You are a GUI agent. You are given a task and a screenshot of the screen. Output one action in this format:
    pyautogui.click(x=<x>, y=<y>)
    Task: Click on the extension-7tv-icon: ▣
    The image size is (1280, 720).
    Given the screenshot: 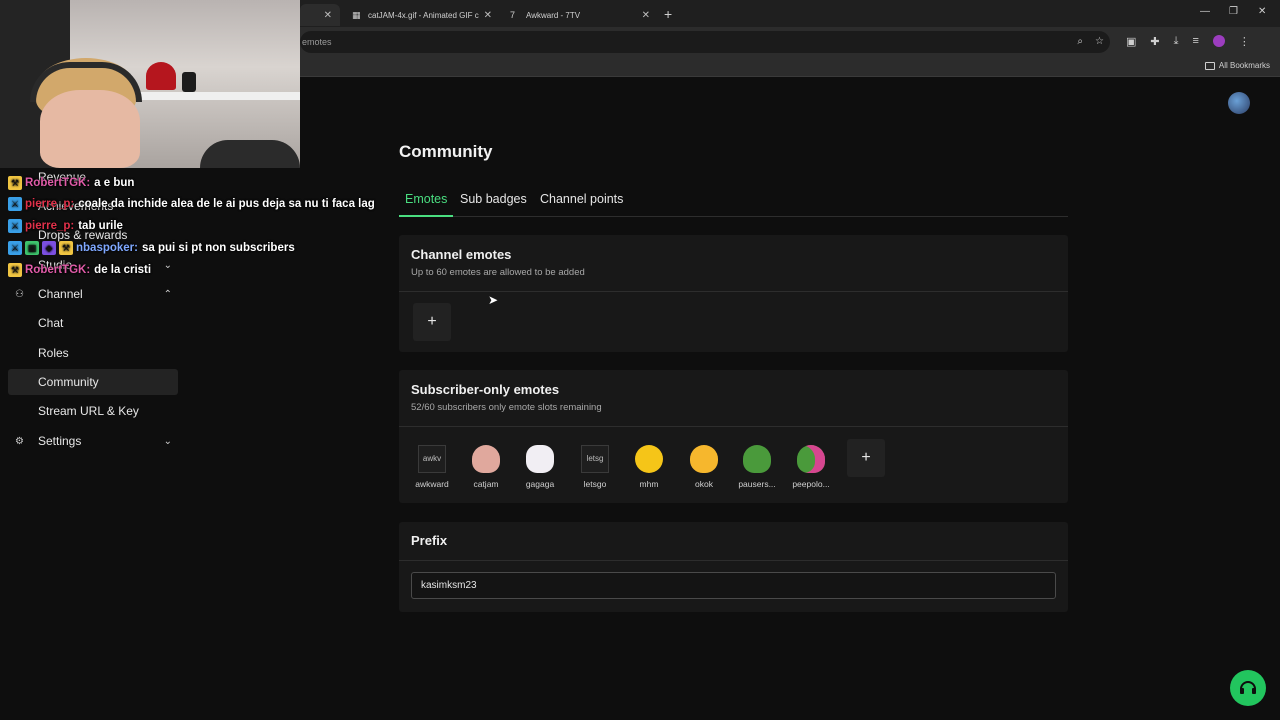 What is the action you would take?
    pyautogui.click(x=1131, y=41)
    